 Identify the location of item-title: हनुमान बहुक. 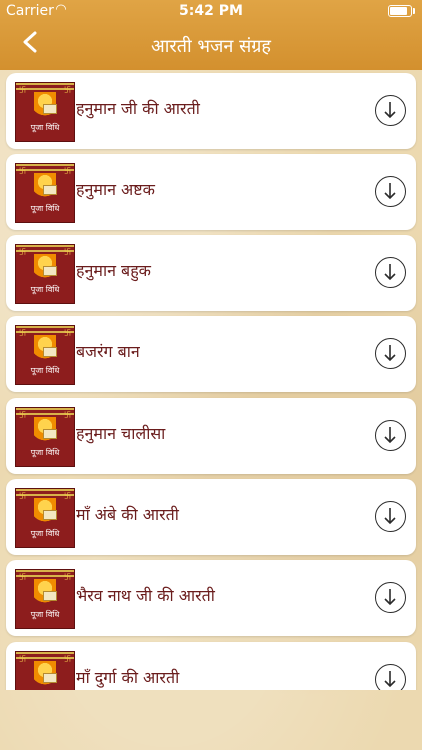
(113, 270).